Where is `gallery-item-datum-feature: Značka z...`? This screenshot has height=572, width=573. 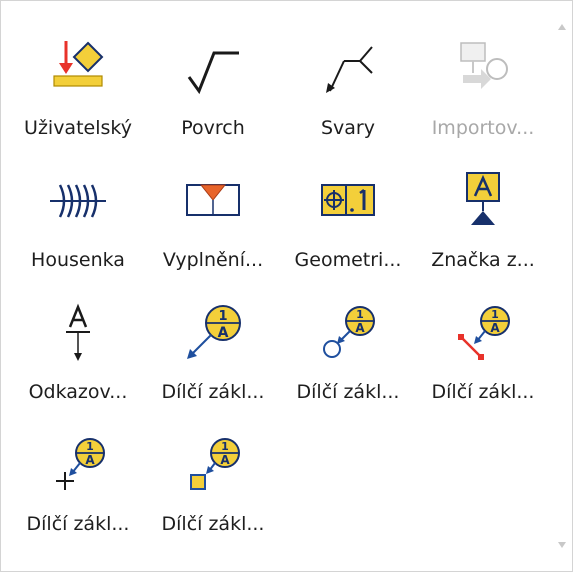
gallery-item-datum-feature: Značka z... is located at coordinates (483, 207).